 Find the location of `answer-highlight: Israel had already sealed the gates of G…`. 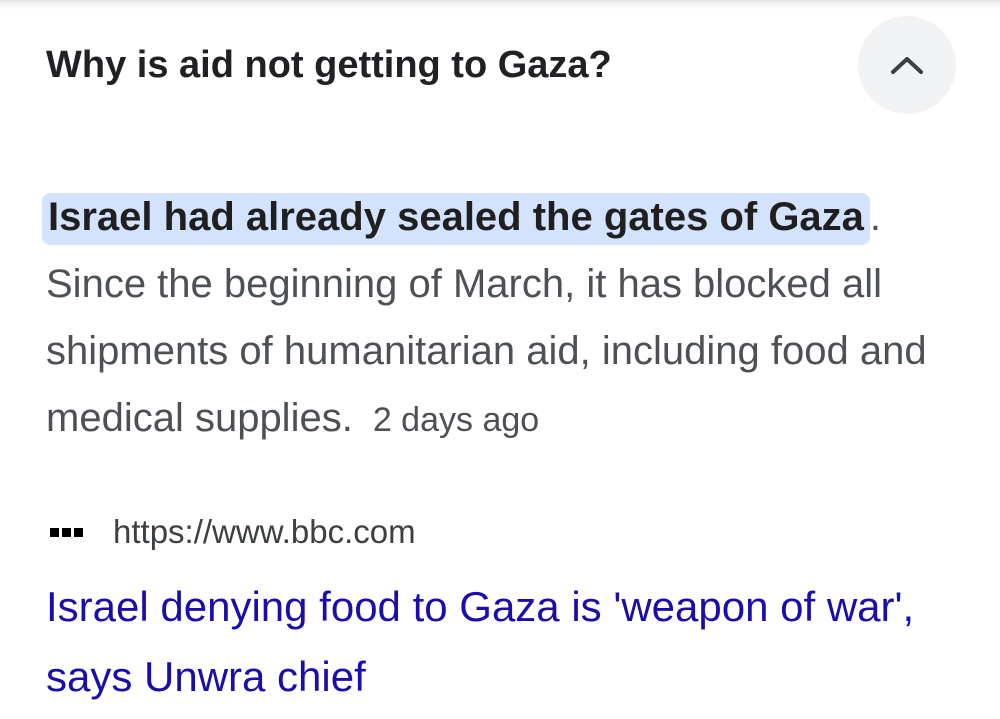

answer-highlight: Israel had already sealed the gates of G… is located at coordinates (456, 219).